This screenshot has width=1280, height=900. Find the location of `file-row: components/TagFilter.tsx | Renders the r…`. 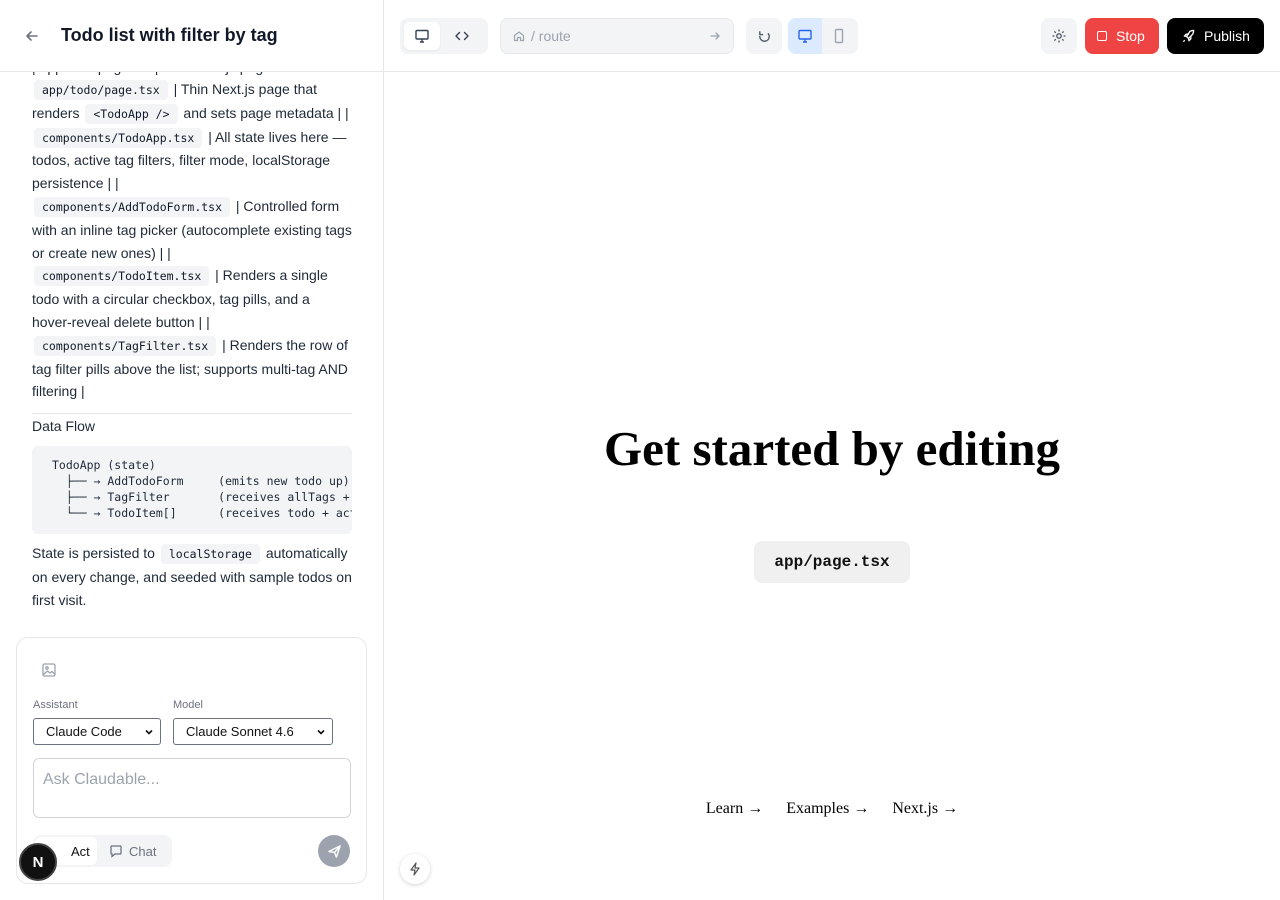

file-row: components/TagFilter.tsx | Renders the r… is located at coordinates (190, 367).